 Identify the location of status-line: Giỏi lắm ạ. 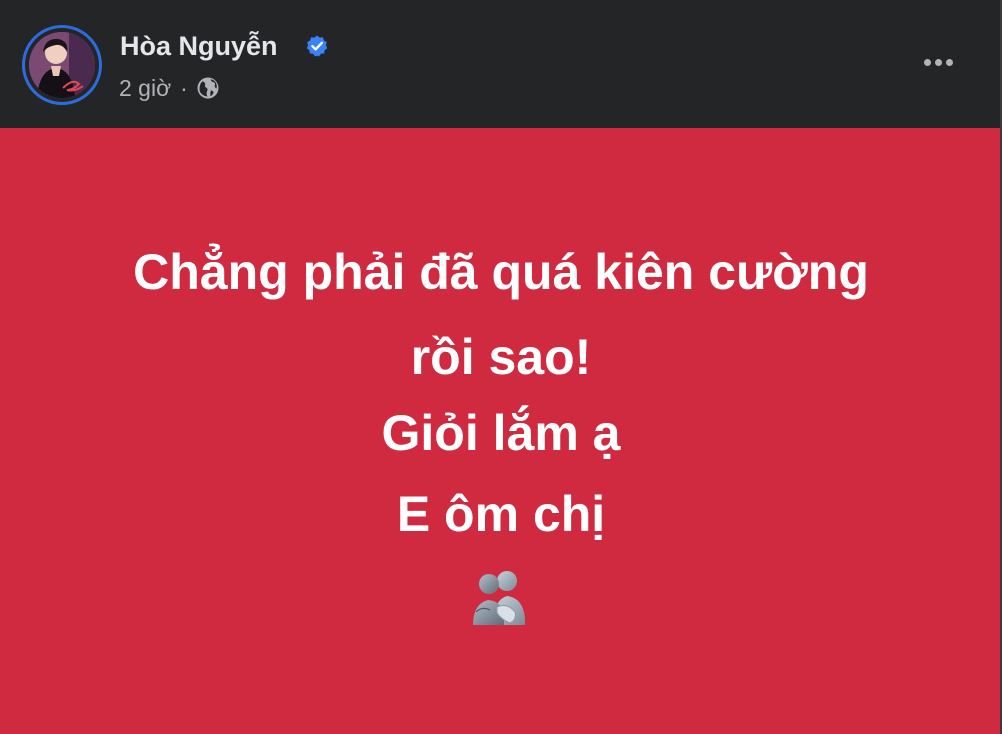
(501, 433).